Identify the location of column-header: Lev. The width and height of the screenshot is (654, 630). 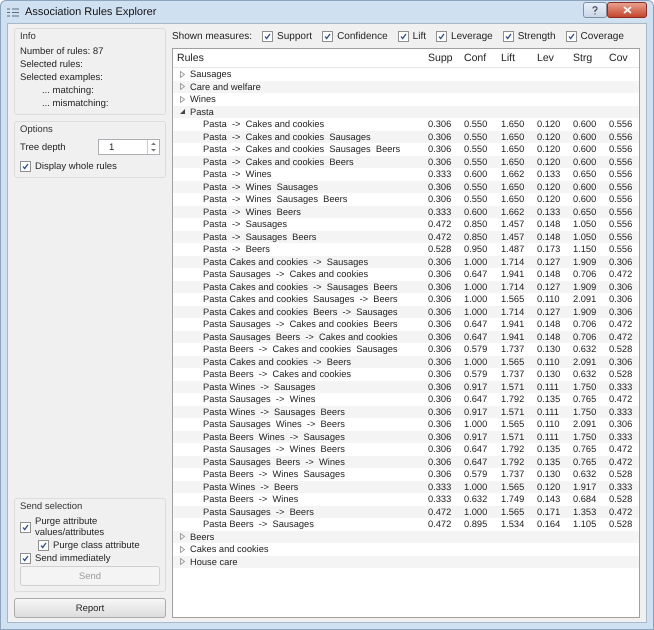
(551, 58).